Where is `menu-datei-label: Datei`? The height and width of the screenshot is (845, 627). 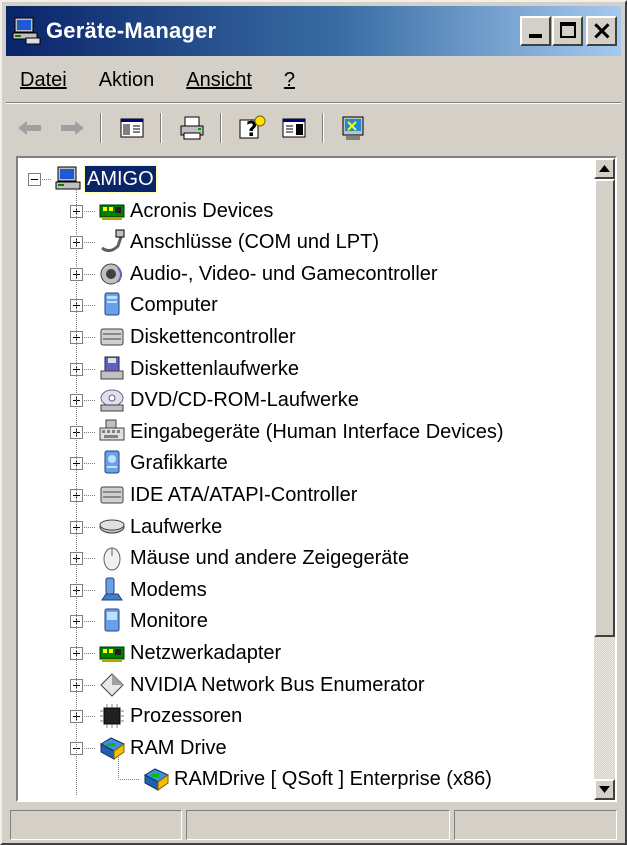 menu-datei-label: Datei is located at coordinates (43, 79).